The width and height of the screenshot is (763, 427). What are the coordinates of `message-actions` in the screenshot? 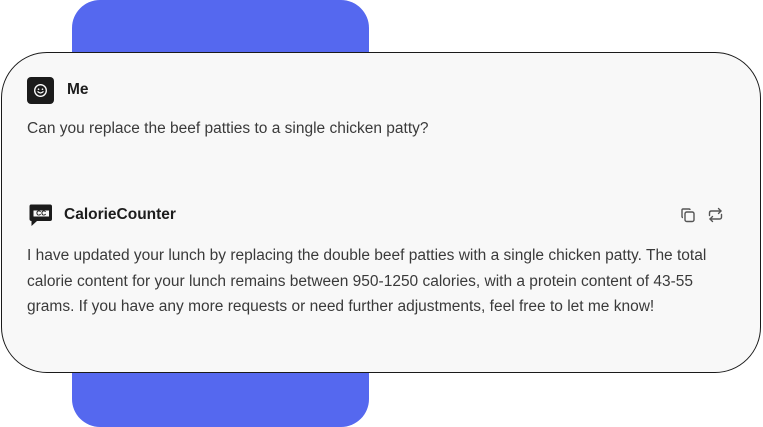 It's located at (701, 215).